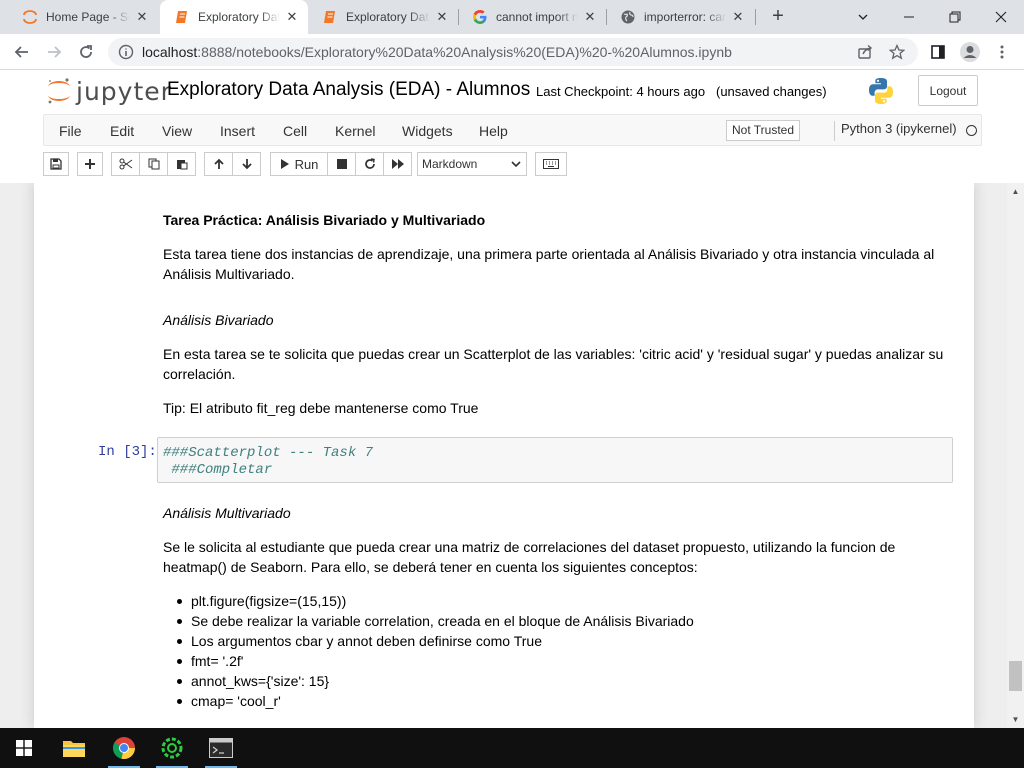  What do you see at coordinates (1015, 455) in the screenshot?
I see `vertical-scrollbar: ▲ ▼` at bounding box center [1015, 455].